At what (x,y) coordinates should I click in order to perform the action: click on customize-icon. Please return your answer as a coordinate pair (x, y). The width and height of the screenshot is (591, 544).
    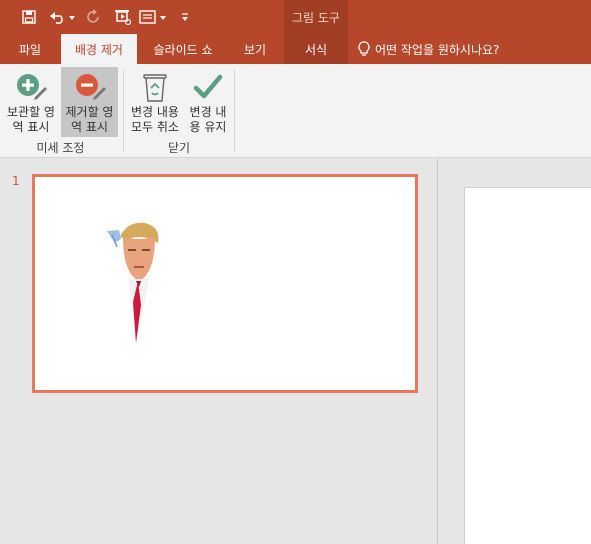
    Looking at the image, I should click on (185, 17).